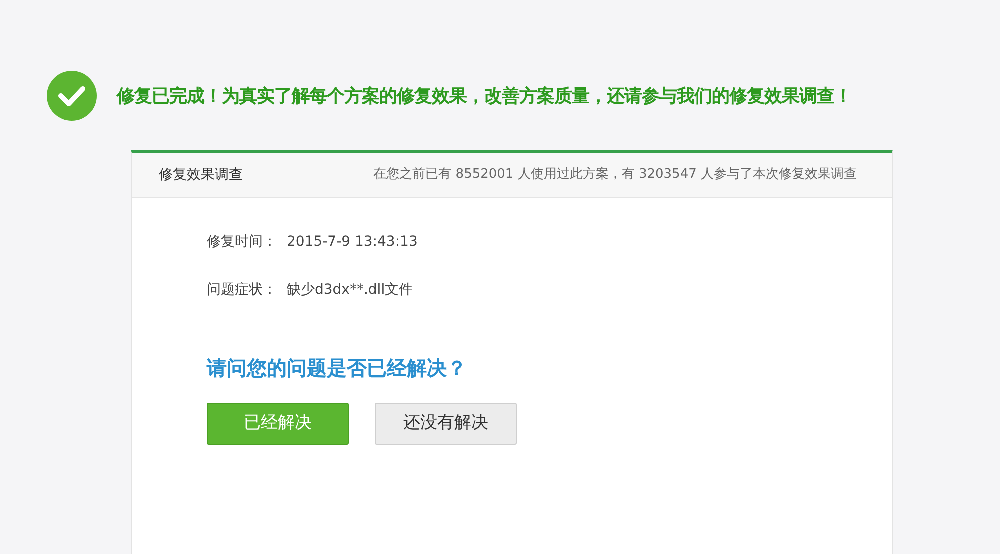 The width and height of the screenshot is (1000, 554). What do you see at coordinates (446, 424) in the screenshot?
I see `unresolved-button: 还没有解决` at bounding box center [446, 424].